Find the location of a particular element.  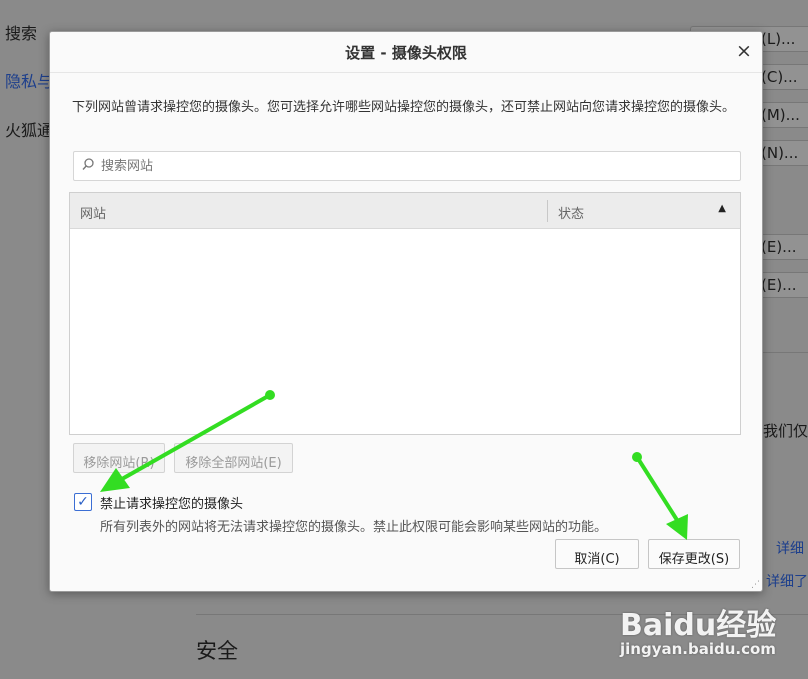

resize-grip-icon: ⋰ is located at coordinates (755, 585).